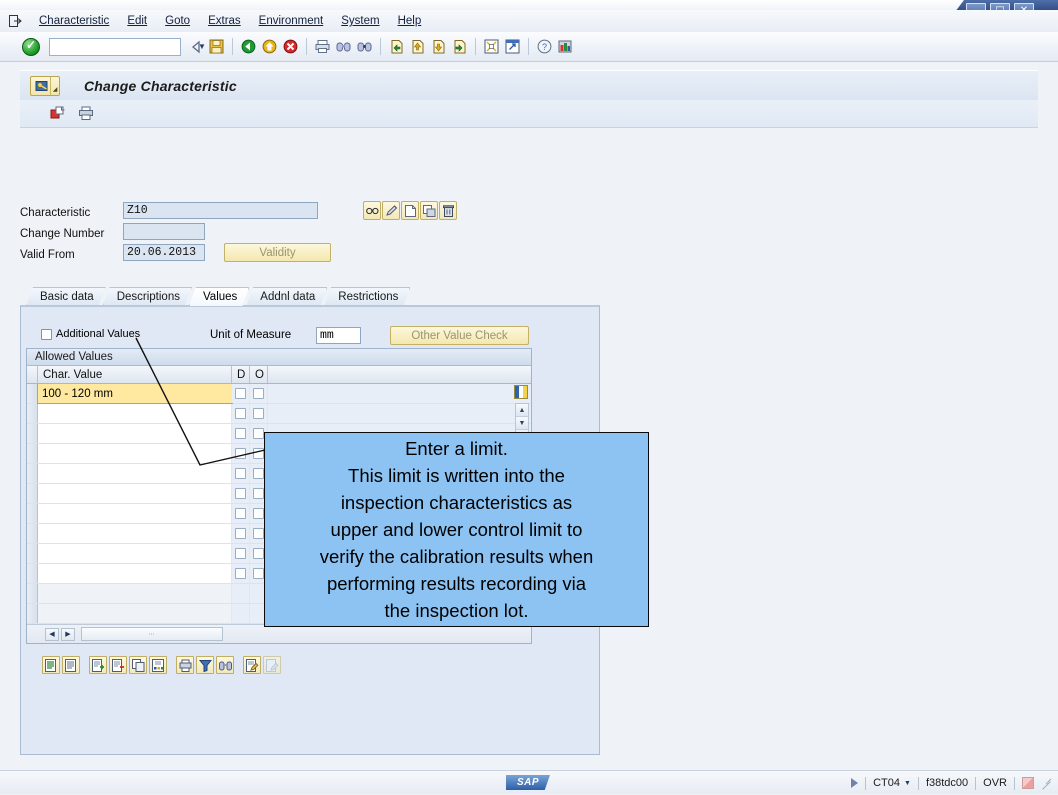 The image size is (1058, 795). I want to click on delete-trash-icon, so click(448, 210).